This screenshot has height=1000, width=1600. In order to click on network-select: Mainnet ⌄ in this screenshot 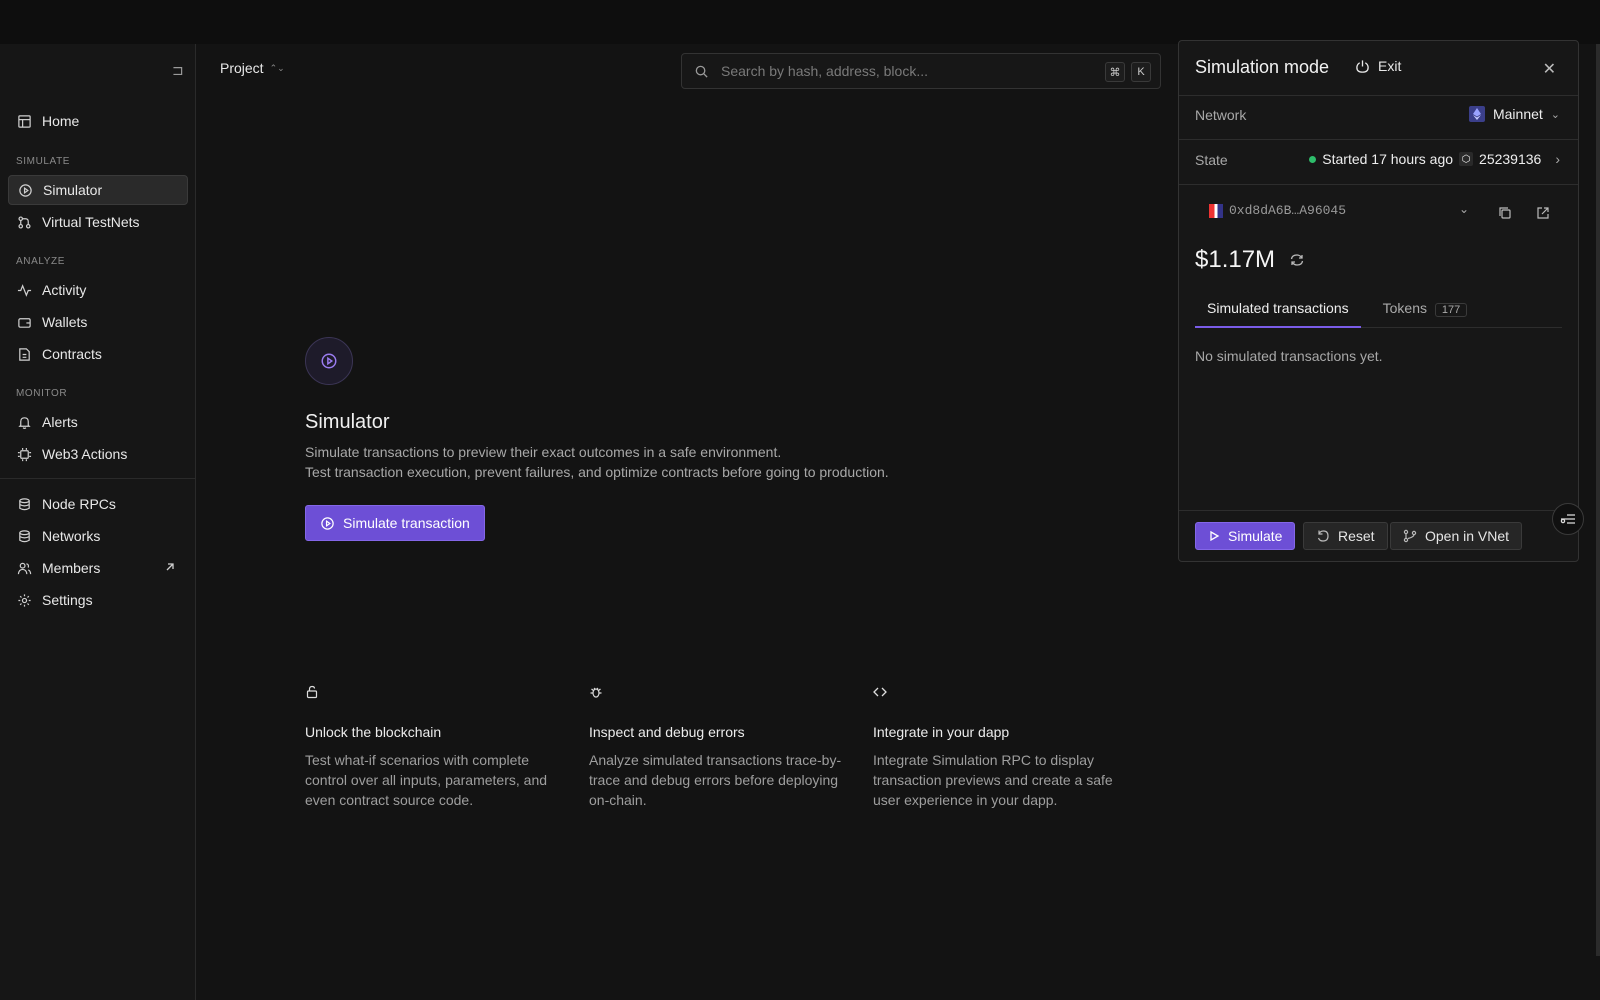, I will do `click(1514, 114)`.